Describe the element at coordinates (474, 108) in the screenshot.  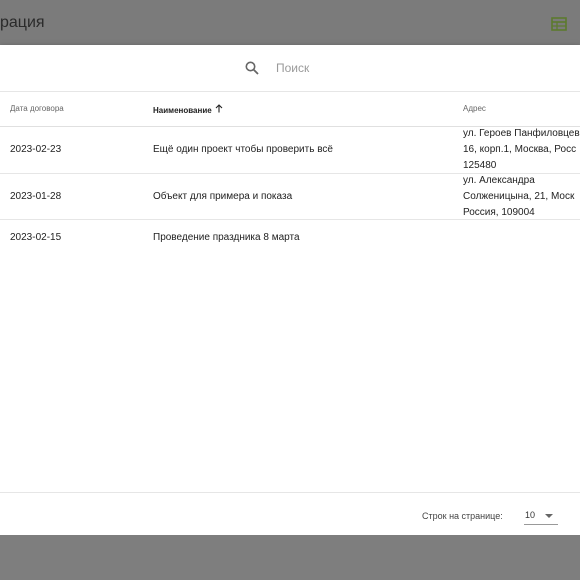
I see `column-header-address: Адрес` at that location.